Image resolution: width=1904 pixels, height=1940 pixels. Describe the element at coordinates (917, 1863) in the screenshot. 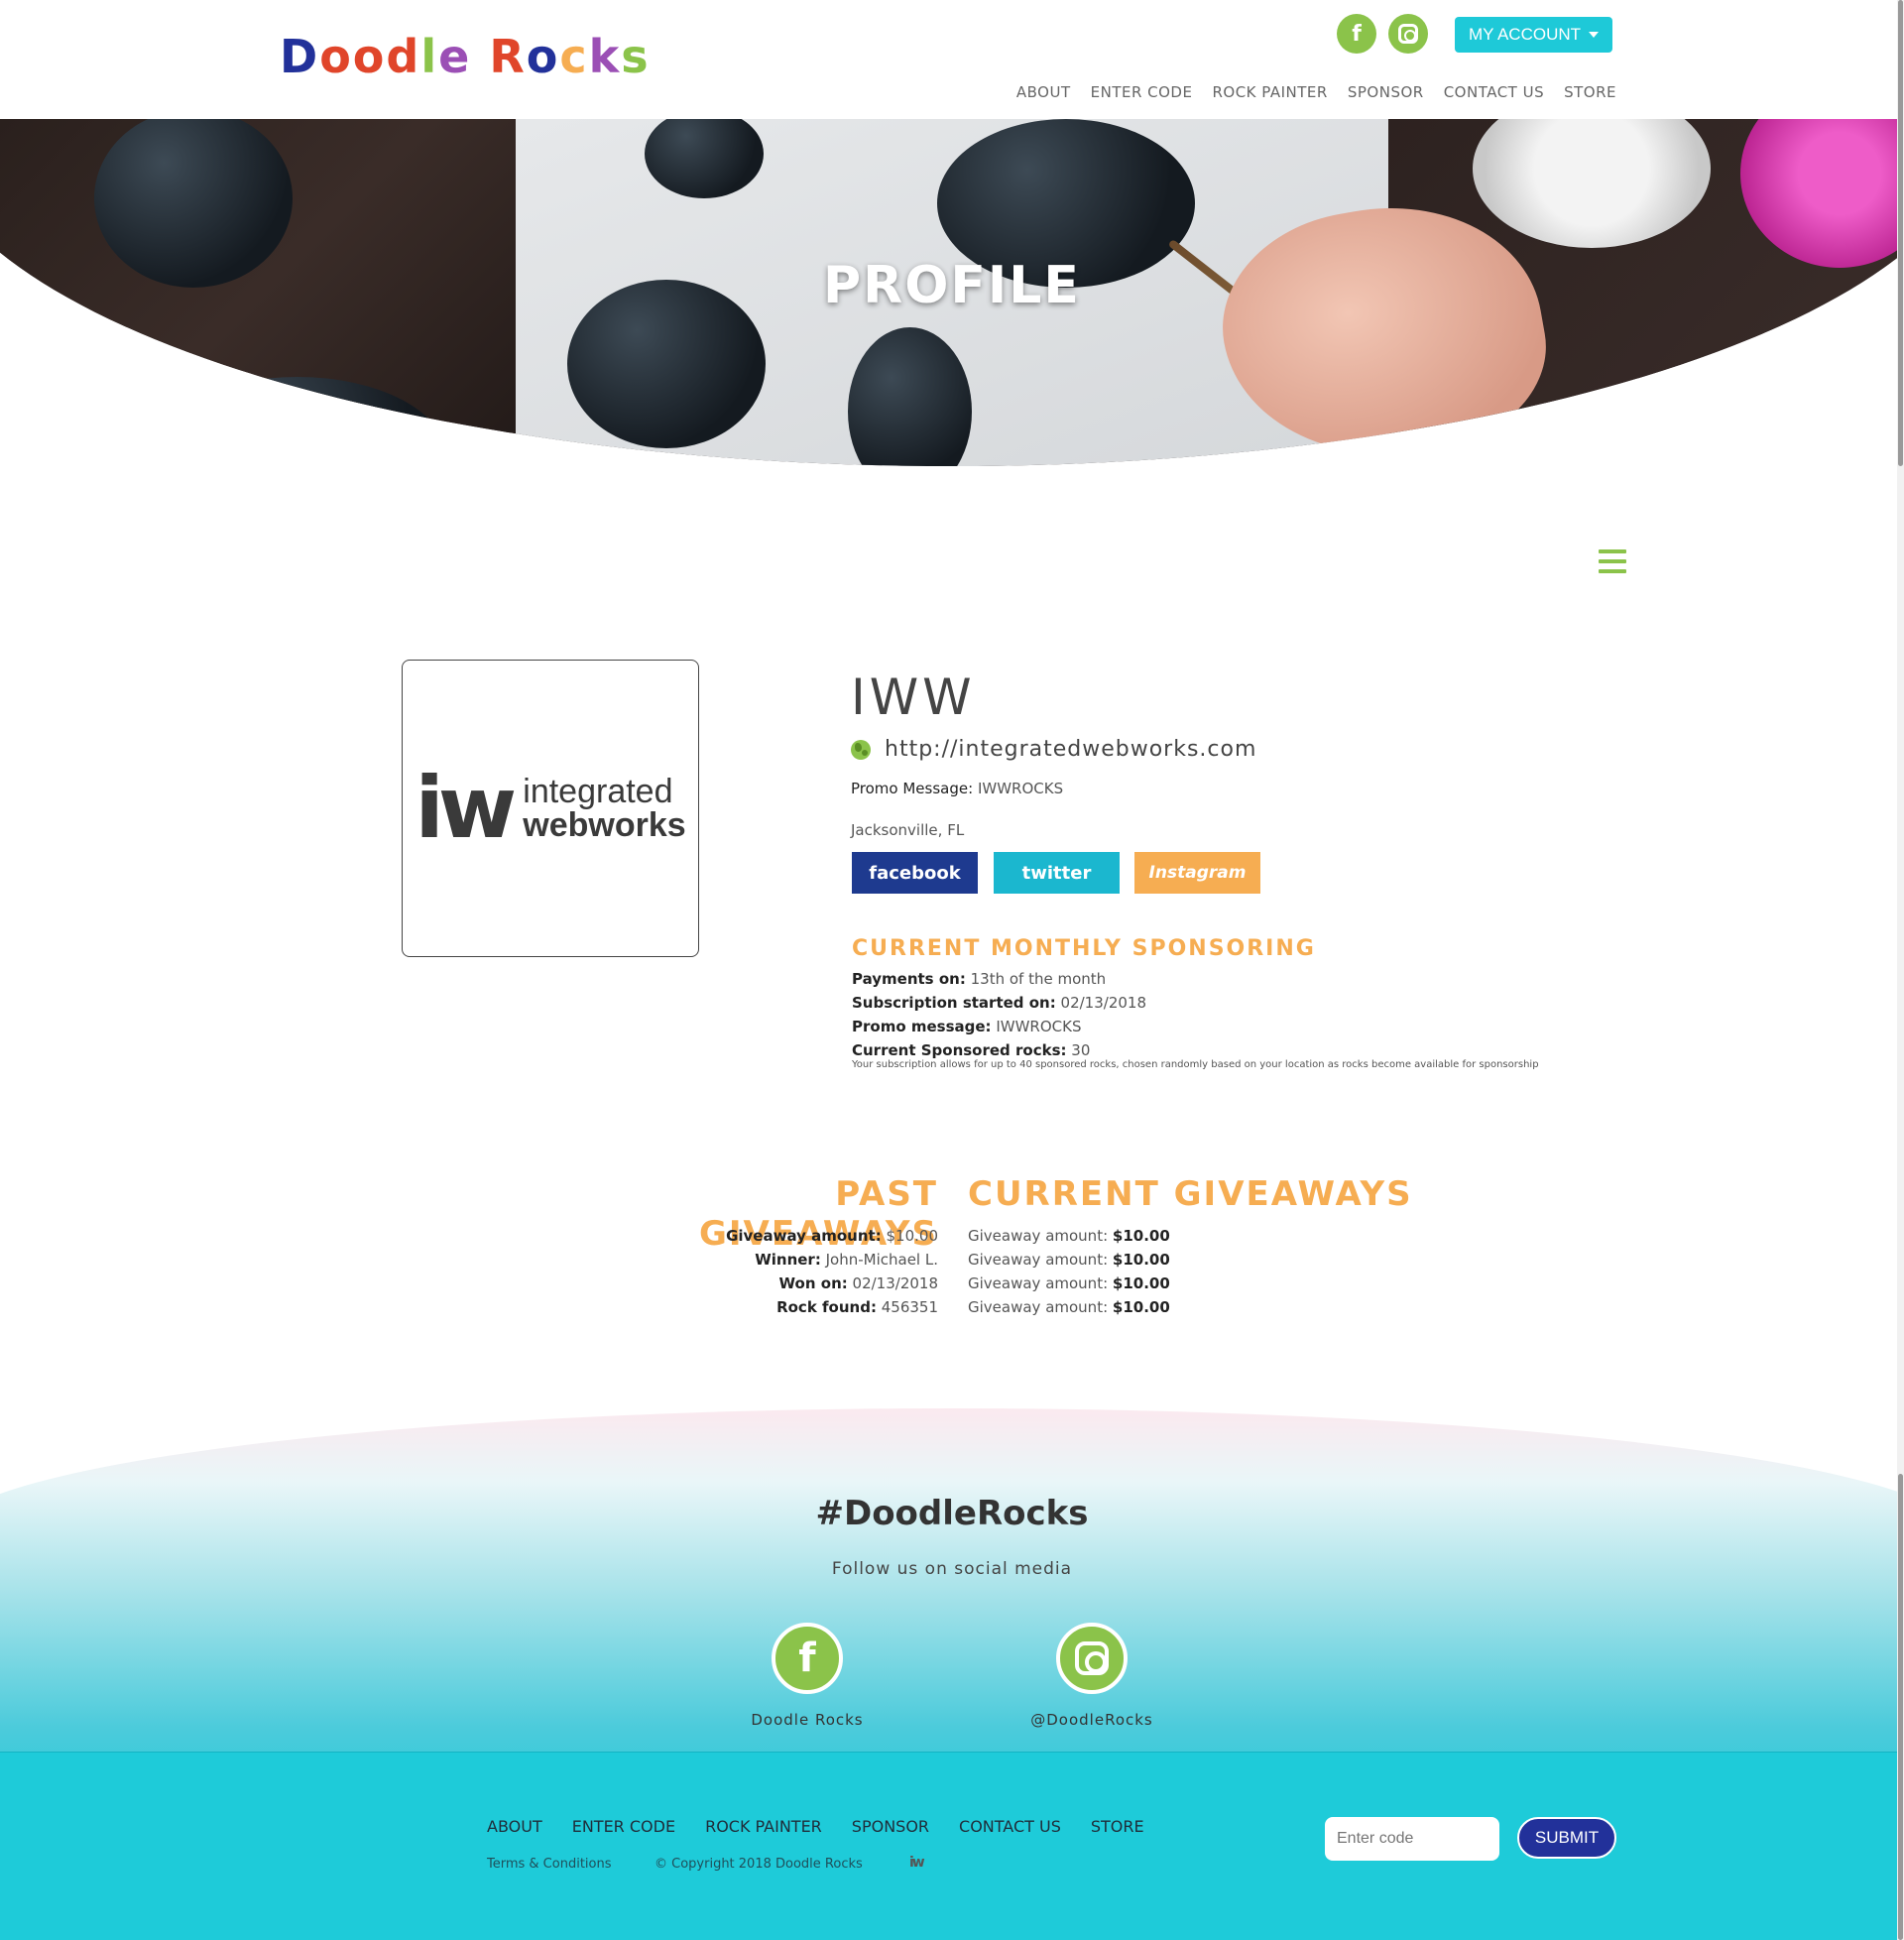

I see `iw-credit-icon: iw` at that location.